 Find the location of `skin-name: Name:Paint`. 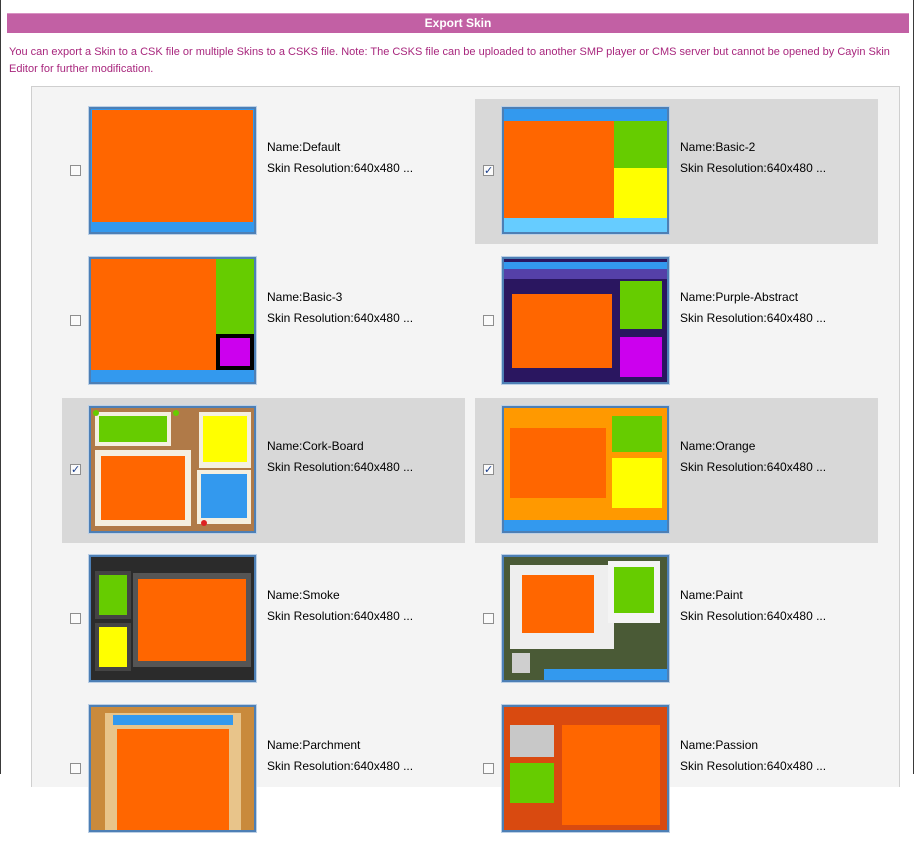

skin-name: Name:Paint is located at coordinates (711, 595).